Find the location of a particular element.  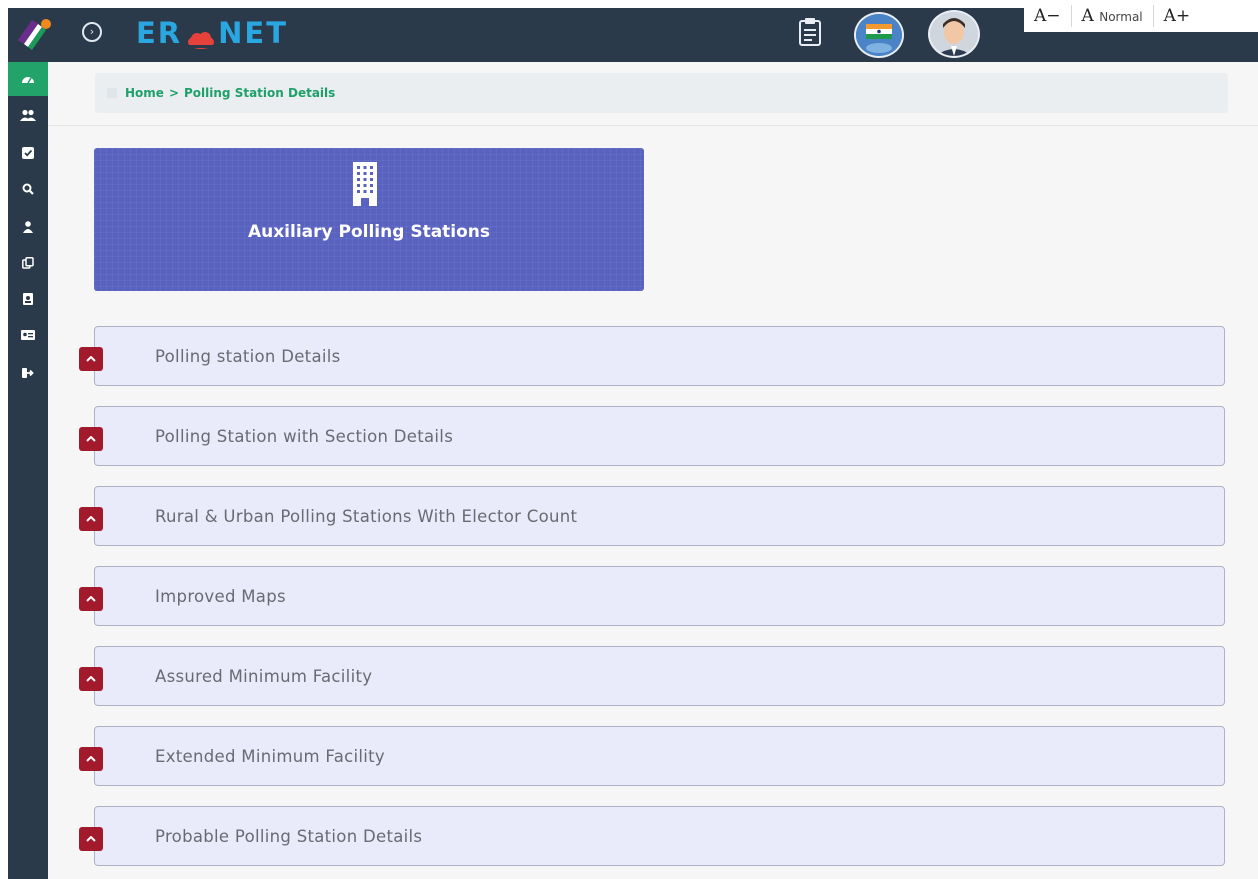

user-icon is located at coordinates (28, 227).